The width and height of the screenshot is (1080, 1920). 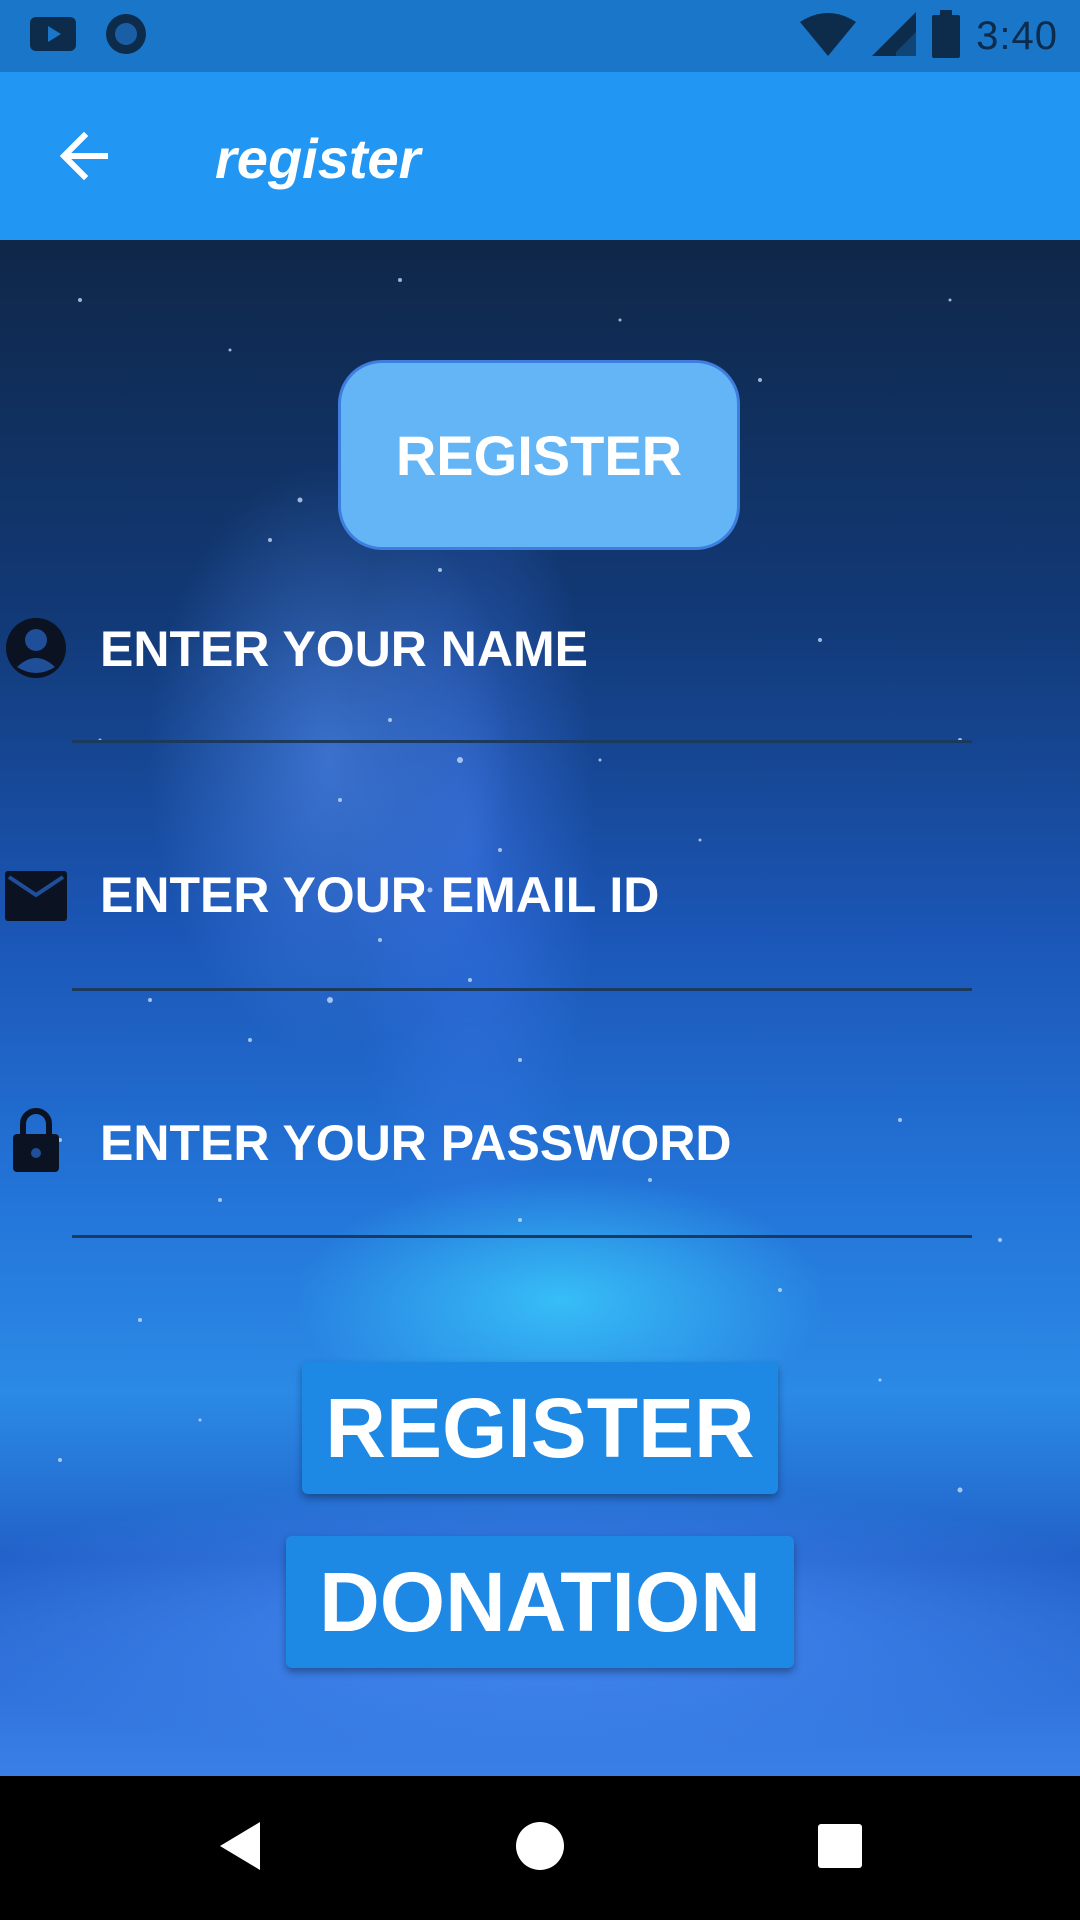 I want to click on name-underline, so click(x=522, y=741).